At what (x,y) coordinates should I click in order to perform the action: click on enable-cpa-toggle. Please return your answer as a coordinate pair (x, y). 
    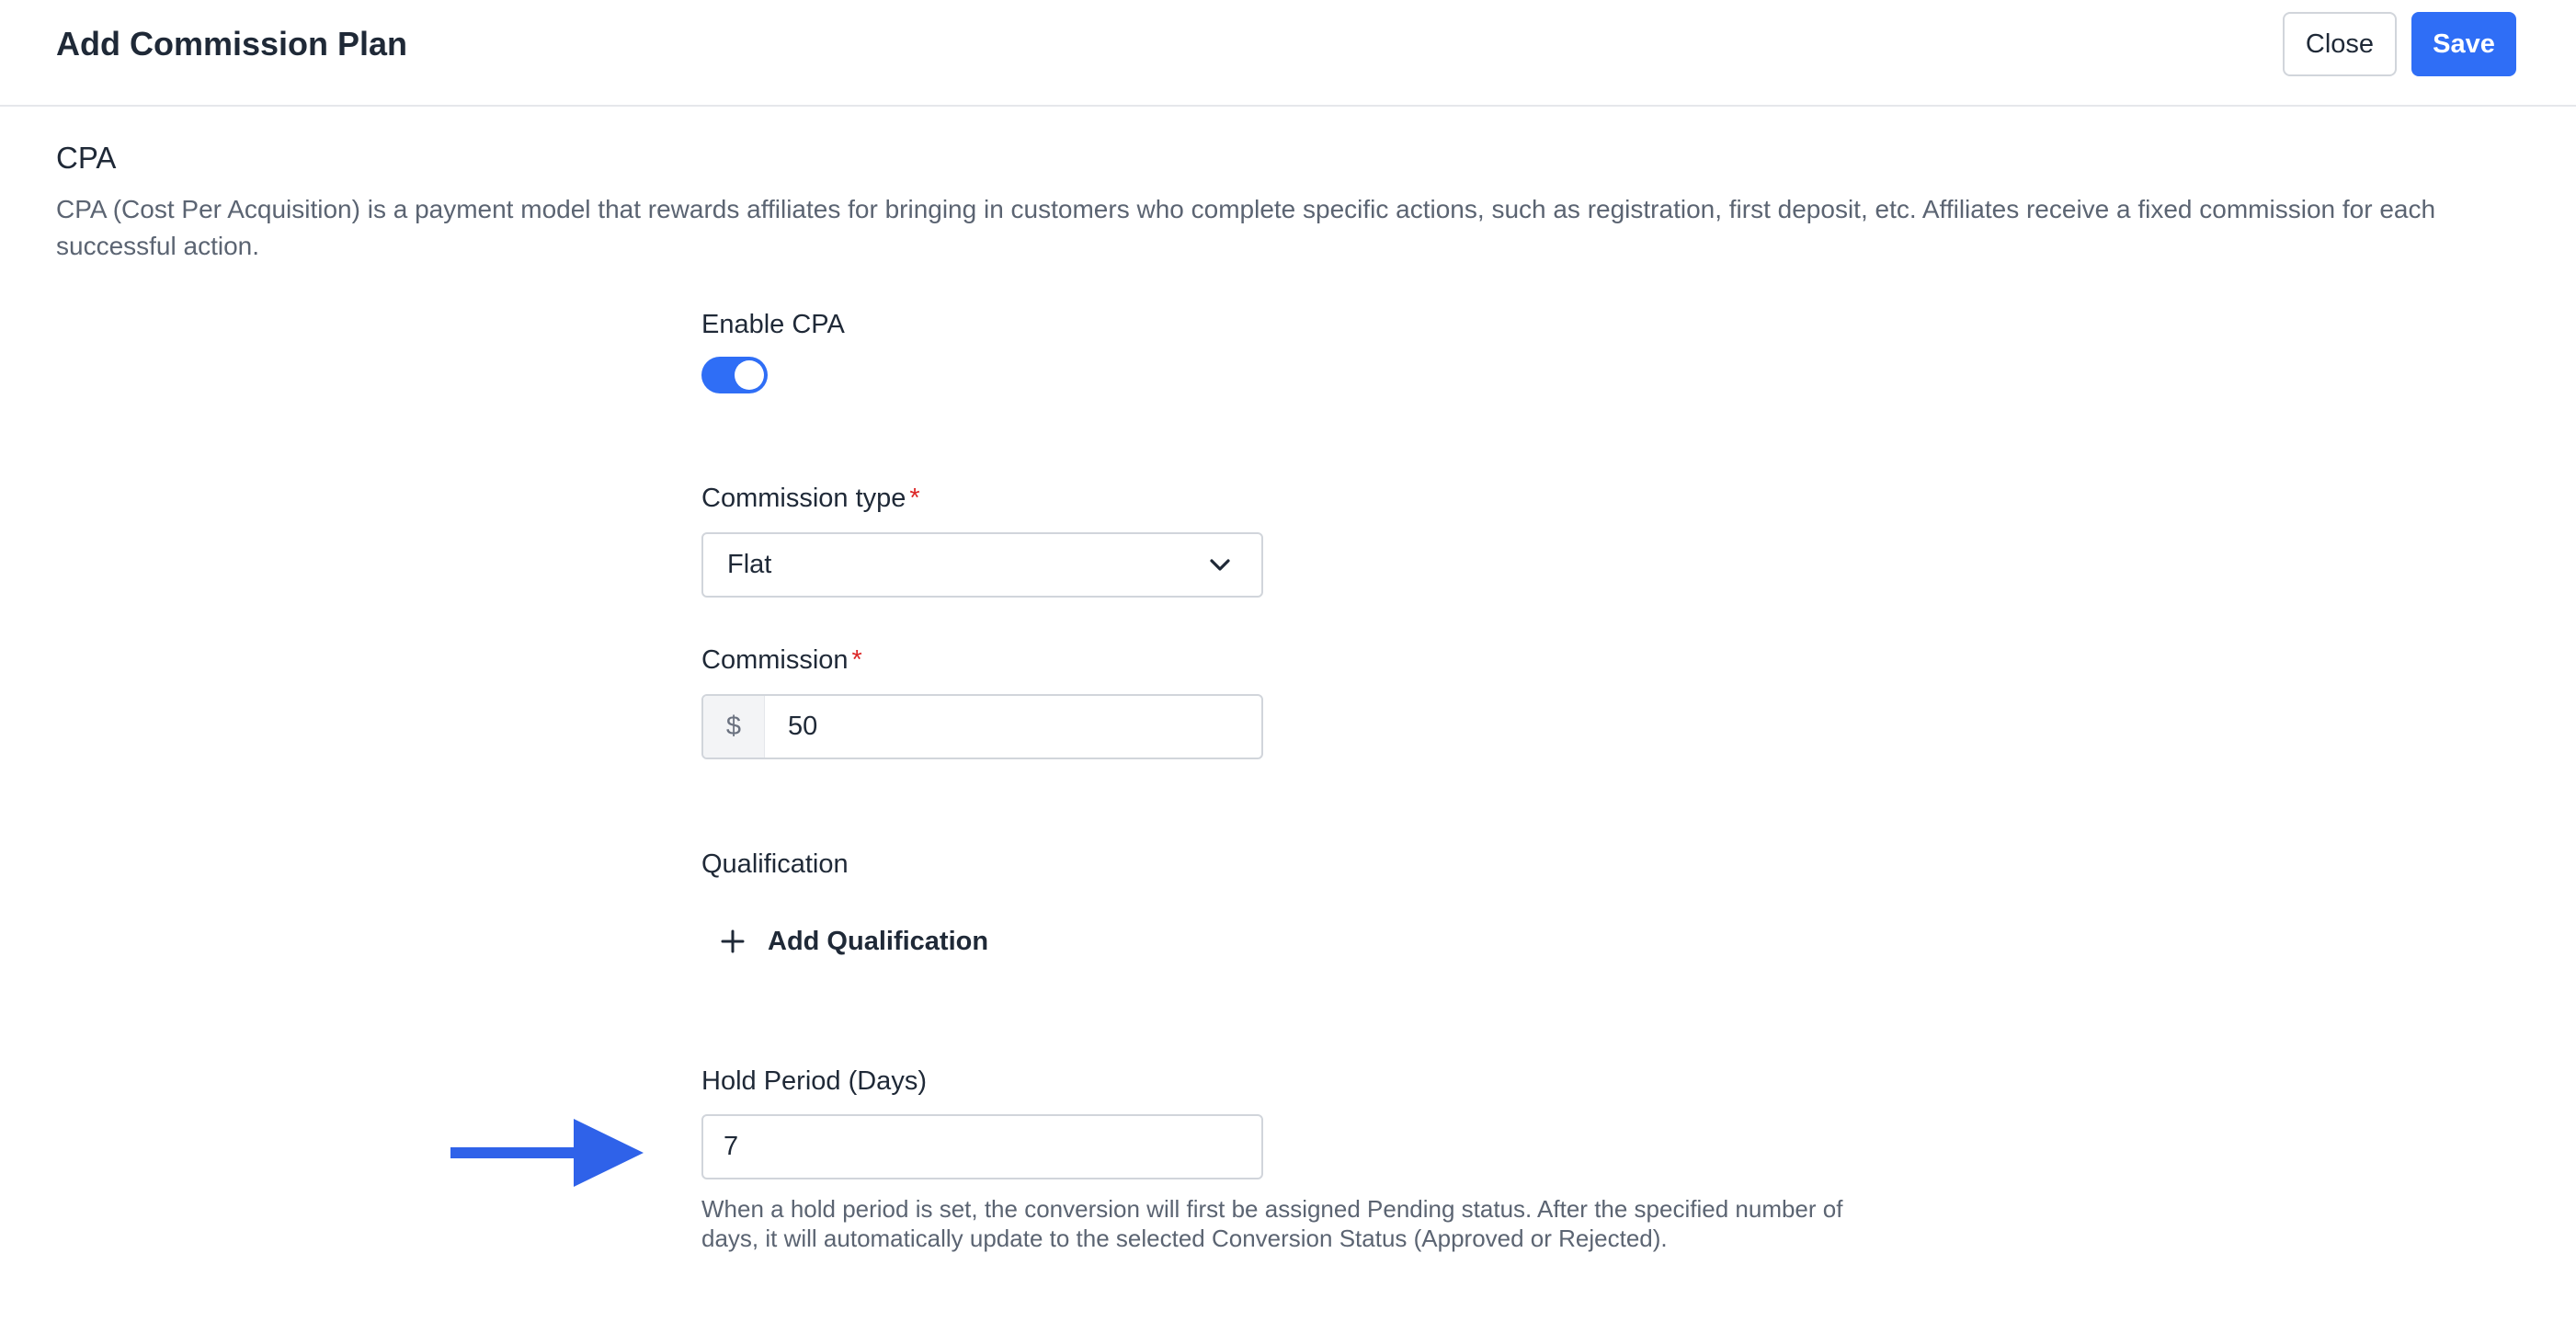
    Looking at the image, I should click on (734, 375).